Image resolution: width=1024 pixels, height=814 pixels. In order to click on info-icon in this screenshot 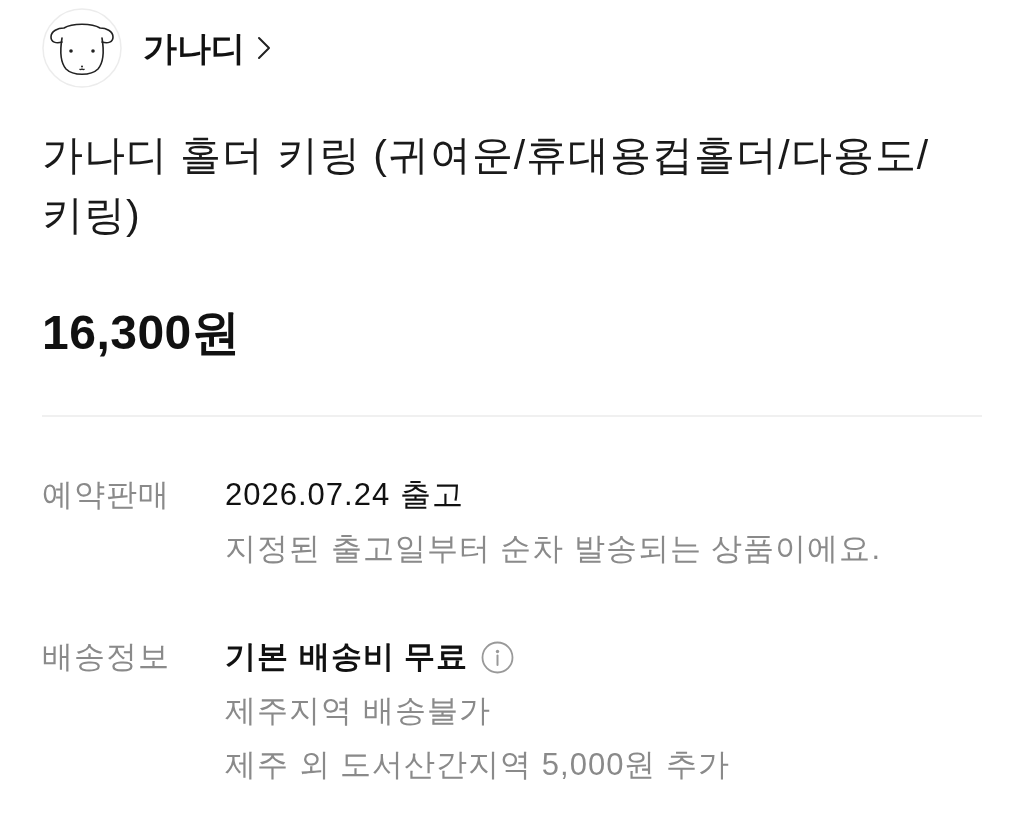, I will do `click(498, 657)`.